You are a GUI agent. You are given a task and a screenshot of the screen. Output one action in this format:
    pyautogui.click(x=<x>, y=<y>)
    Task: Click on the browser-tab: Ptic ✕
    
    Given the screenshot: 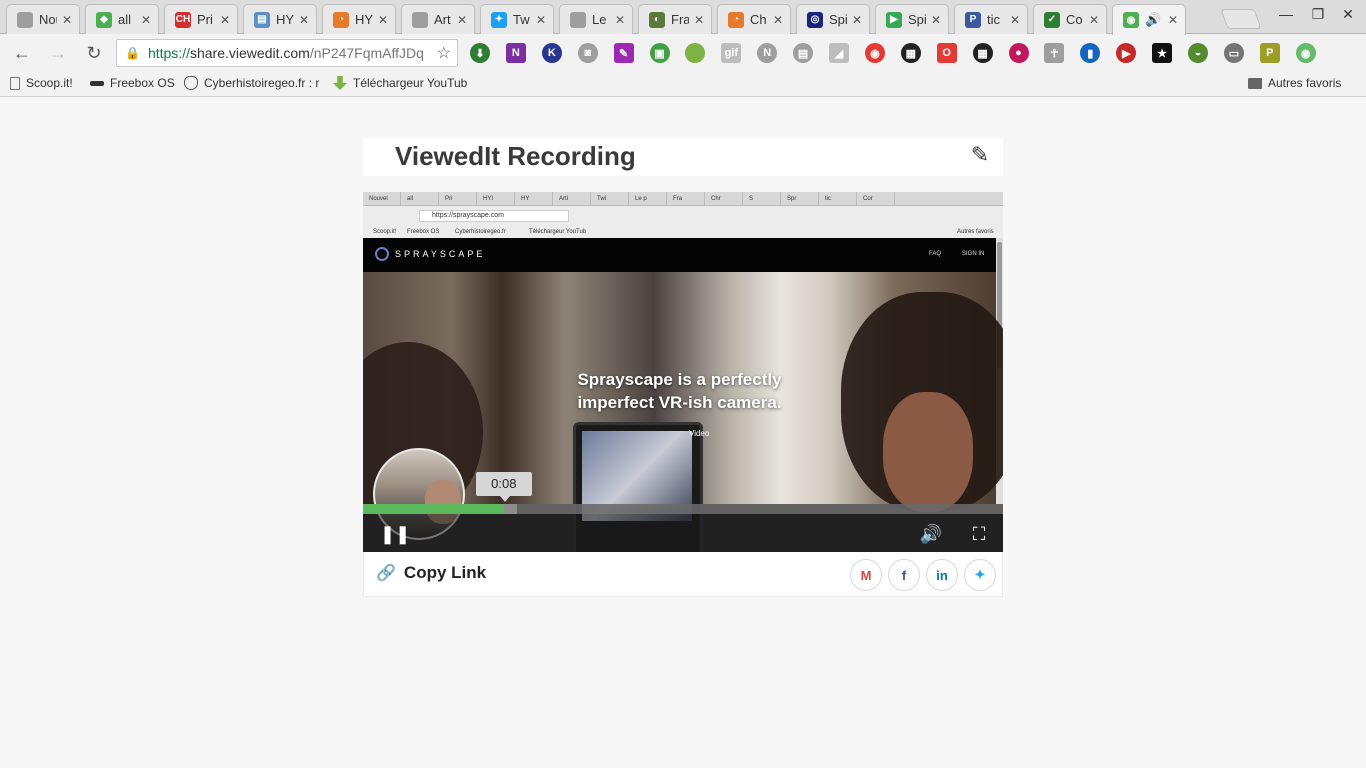 What is the action you would take?
    pyautogui.click(x=991, y=19)
    